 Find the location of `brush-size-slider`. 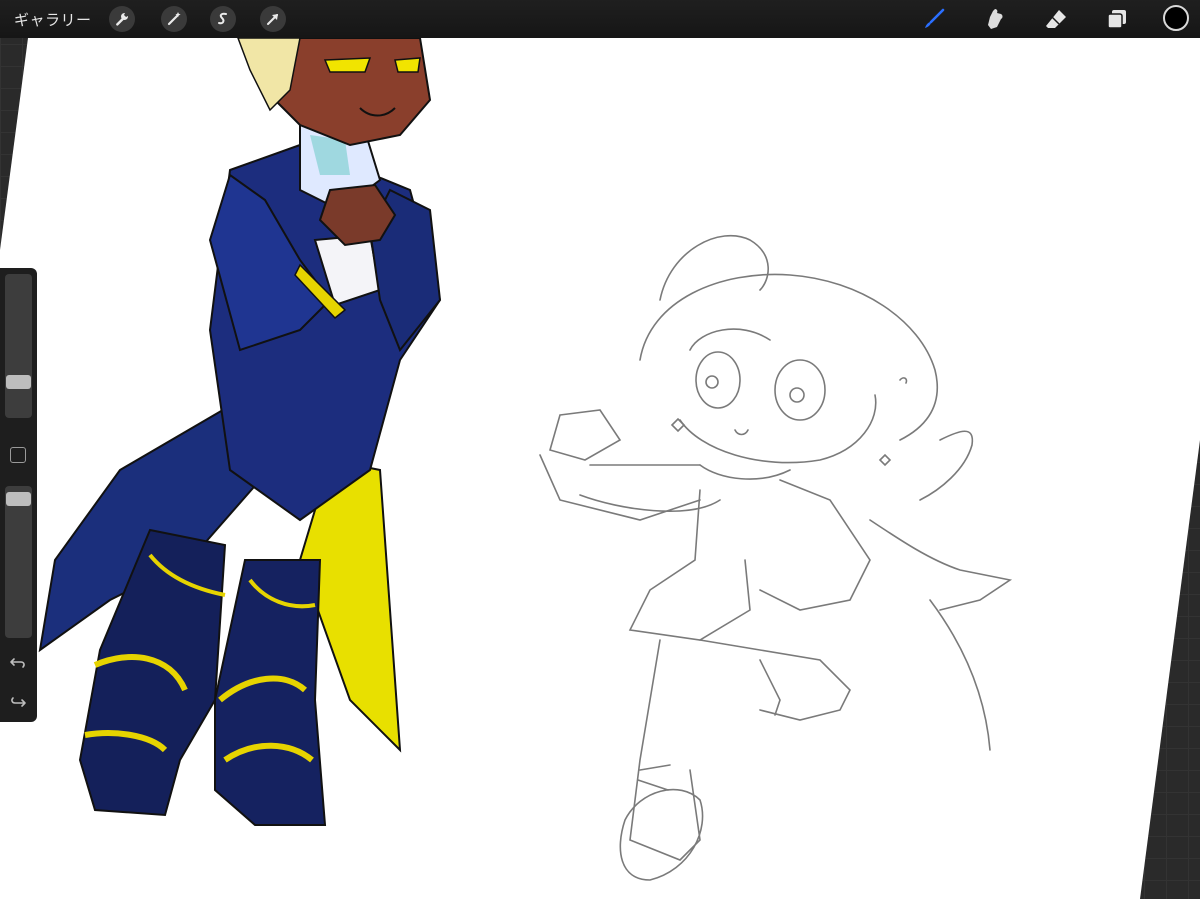

brush-size-slider is located at coordinates (18, 346).